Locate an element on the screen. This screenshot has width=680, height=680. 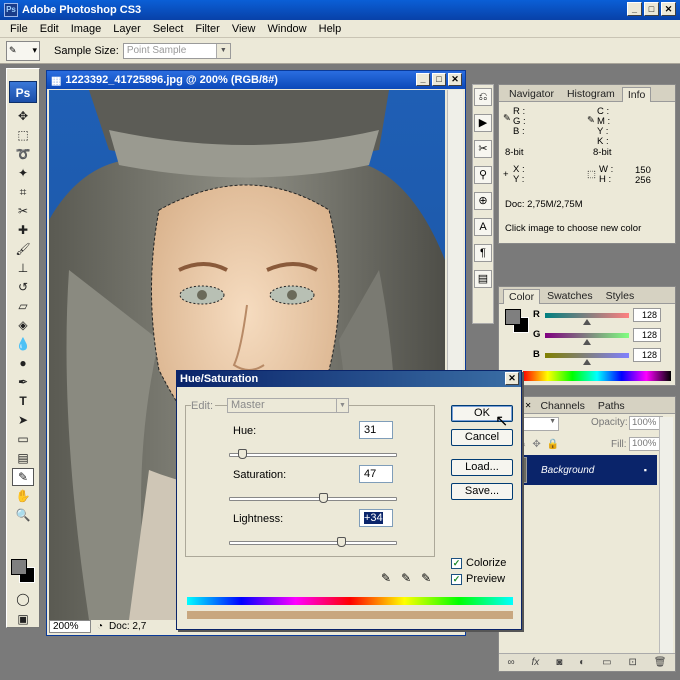
hand-tool-icon: ✋ is located at coordinates (23, 496).